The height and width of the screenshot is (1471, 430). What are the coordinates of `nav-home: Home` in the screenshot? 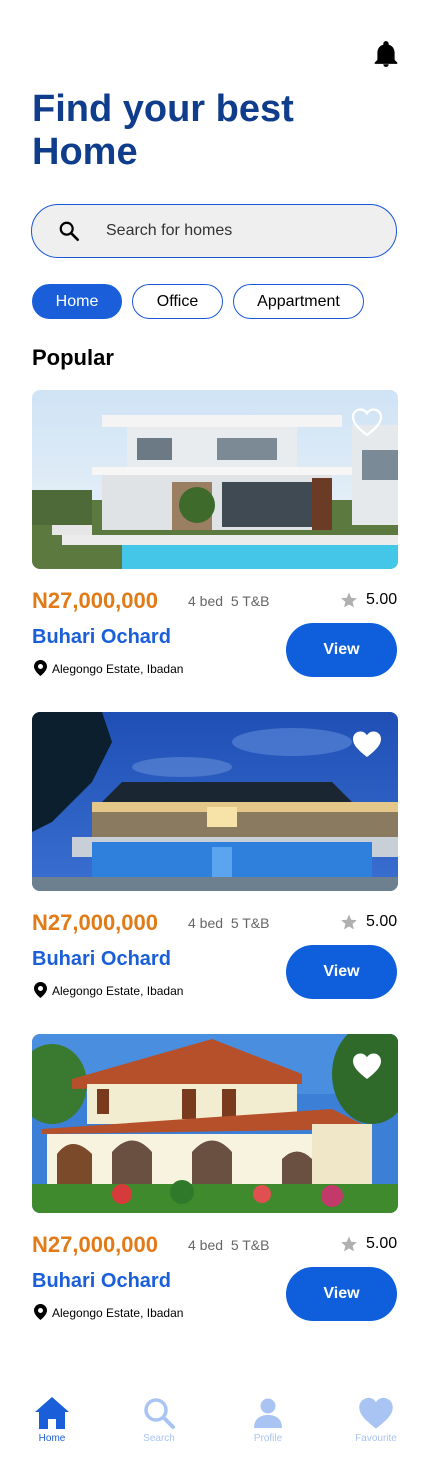 It's located at (52, 1419).